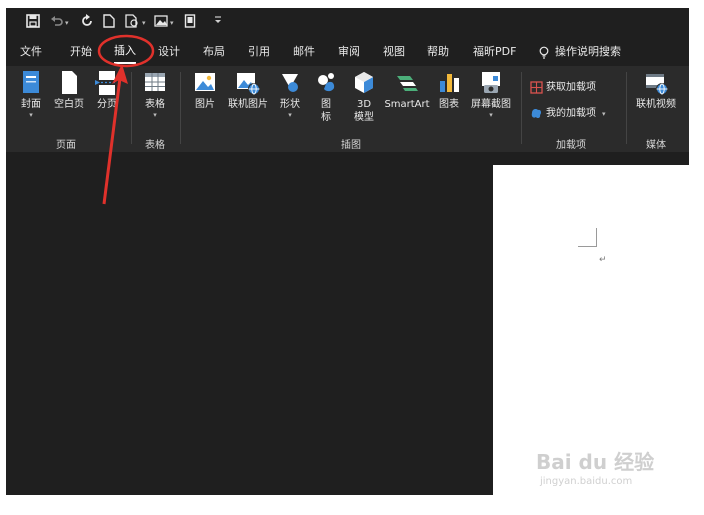 The height and width of the screenshot is (515, 704). What do you see at coordinates (112, 137) in the screenshot?
I see `arrow-shaft` at bounding box center [112, 137].